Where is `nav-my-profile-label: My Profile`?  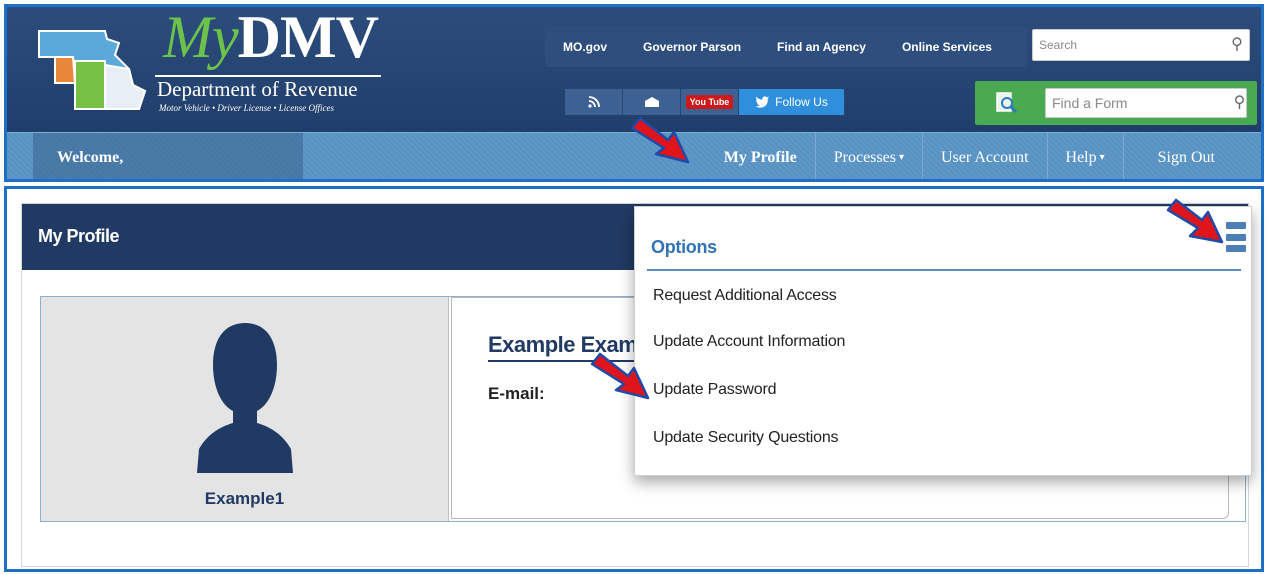
nav-my-profile-label: My Profile is located at coordinates (760, 157).